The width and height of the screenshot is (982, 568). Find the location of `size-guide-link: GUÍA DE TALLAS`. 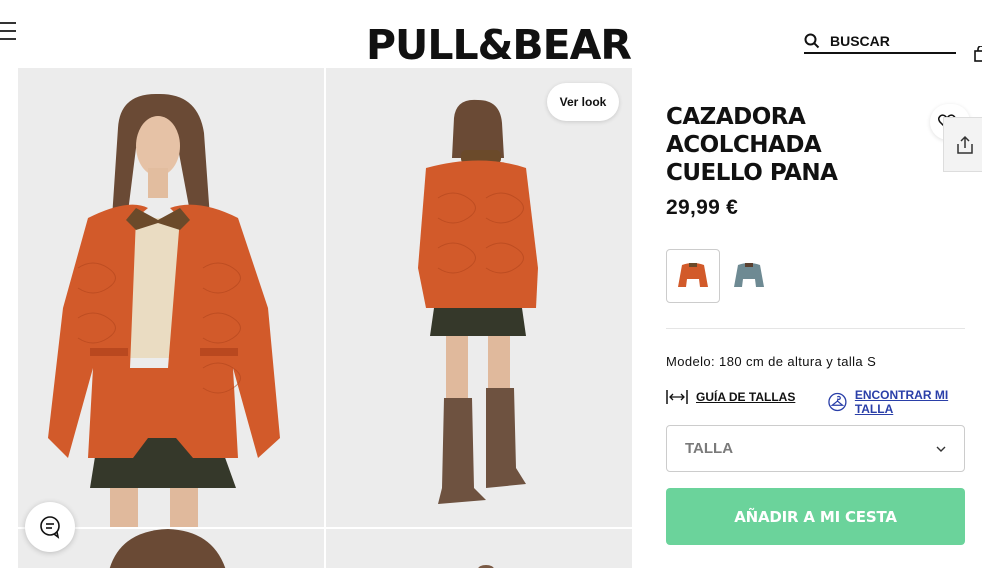

size-guide-link: GUÍA DE TALLAS is located at coordinates (730, 397).